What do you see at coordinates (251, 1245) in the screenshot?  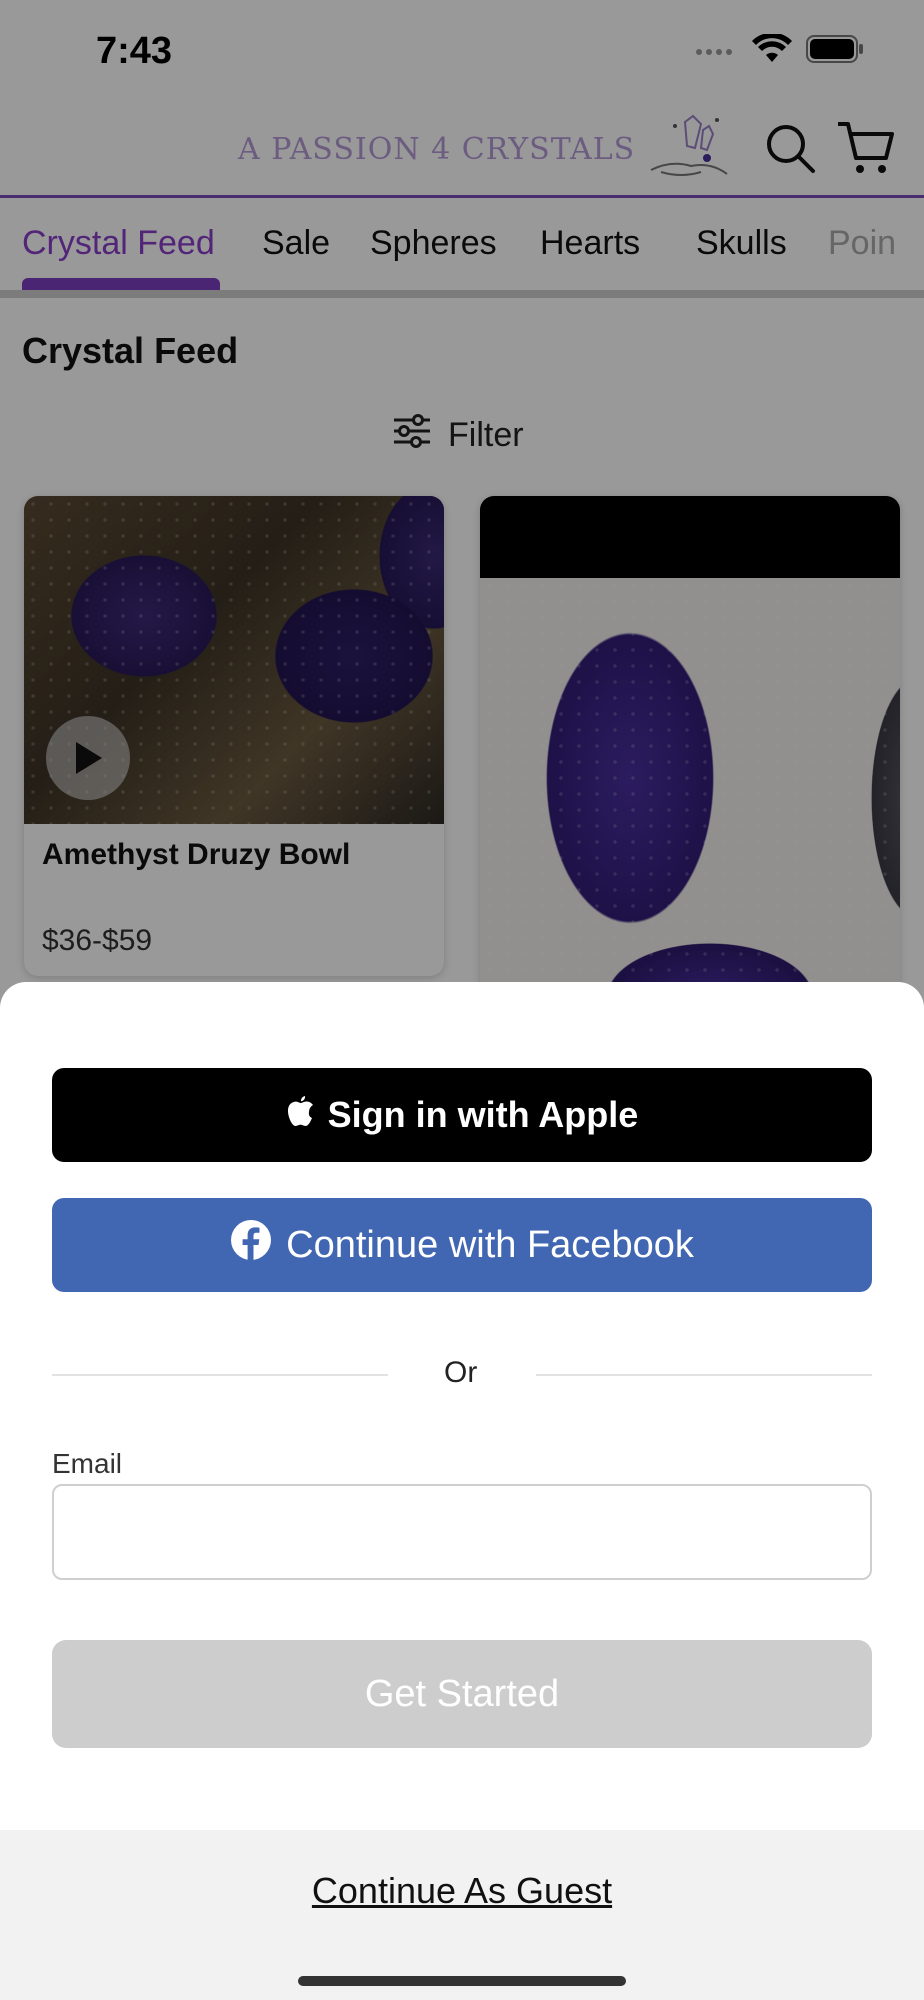 I see `facebook-icon` at bounding box center [251, 1245].